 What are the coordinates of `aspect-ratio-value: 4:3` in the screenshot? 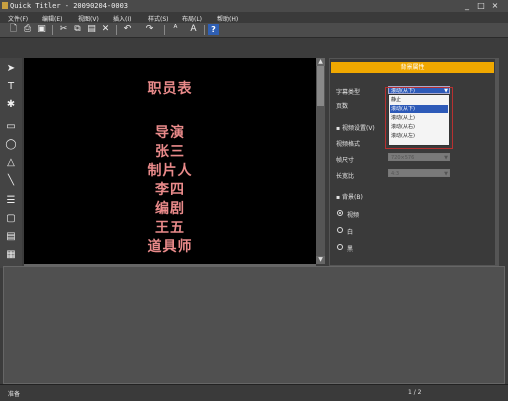 It's located at (395, 174).